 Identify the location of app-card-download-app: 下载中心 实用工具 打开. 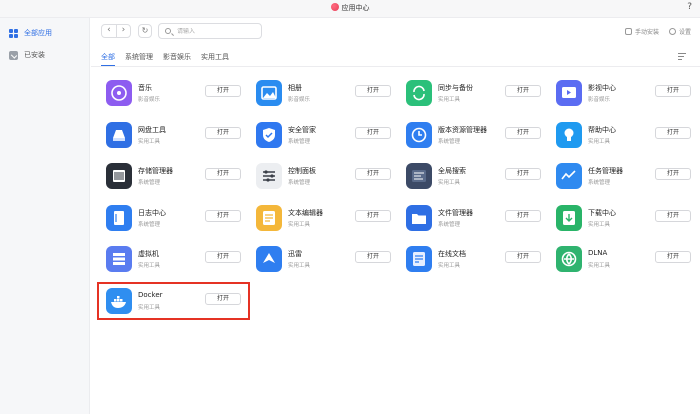
(624, 219).